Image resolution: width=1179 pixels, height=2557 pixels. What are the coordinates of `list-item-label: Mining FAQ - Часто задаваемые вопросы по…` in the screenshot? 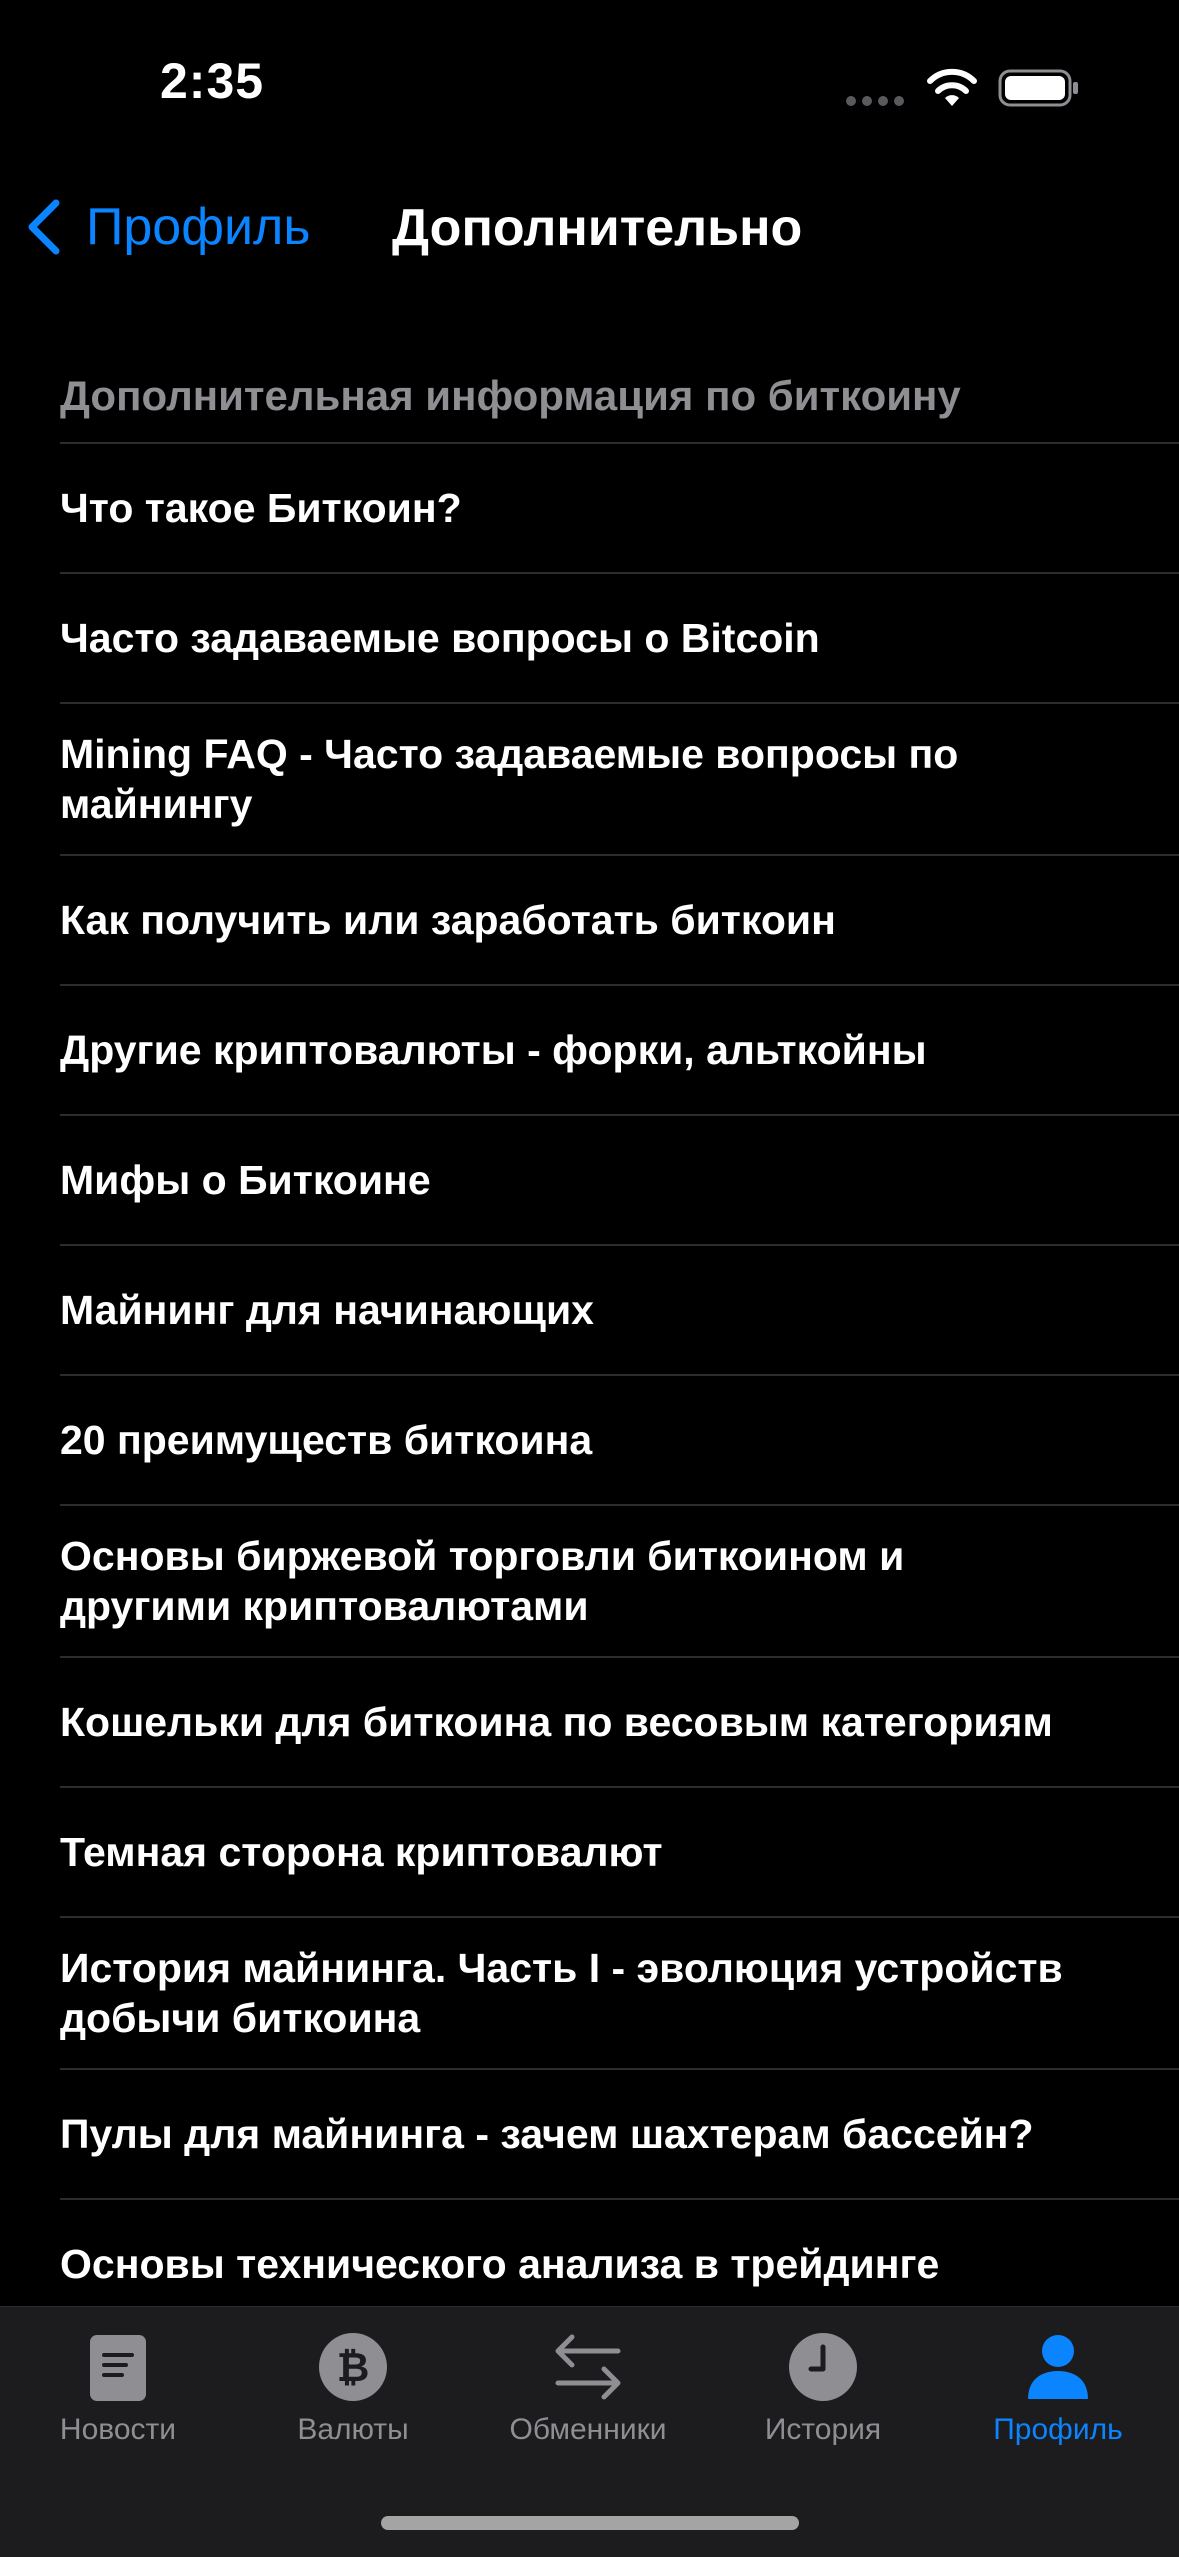 It's located at (509, 779).